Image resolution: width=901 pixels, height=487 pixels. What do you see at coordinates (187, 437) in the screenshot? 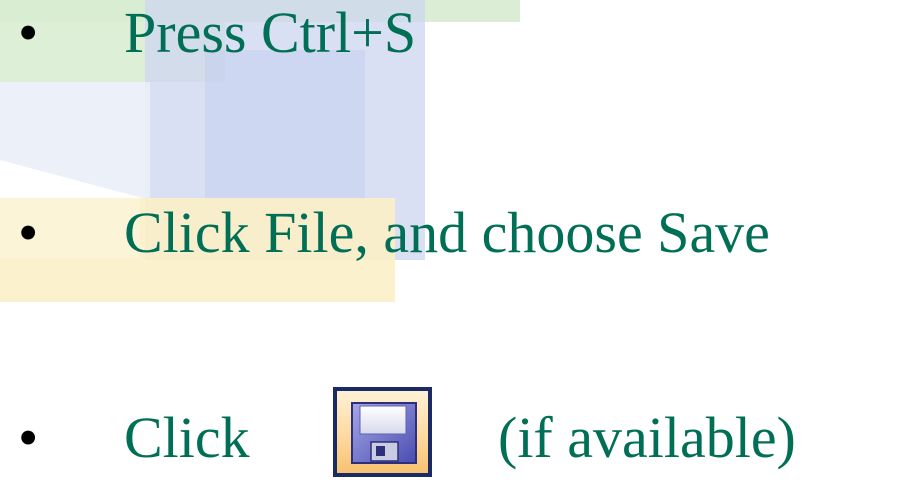
I see `bullet-text: Click` at bounding box center [187, 437].